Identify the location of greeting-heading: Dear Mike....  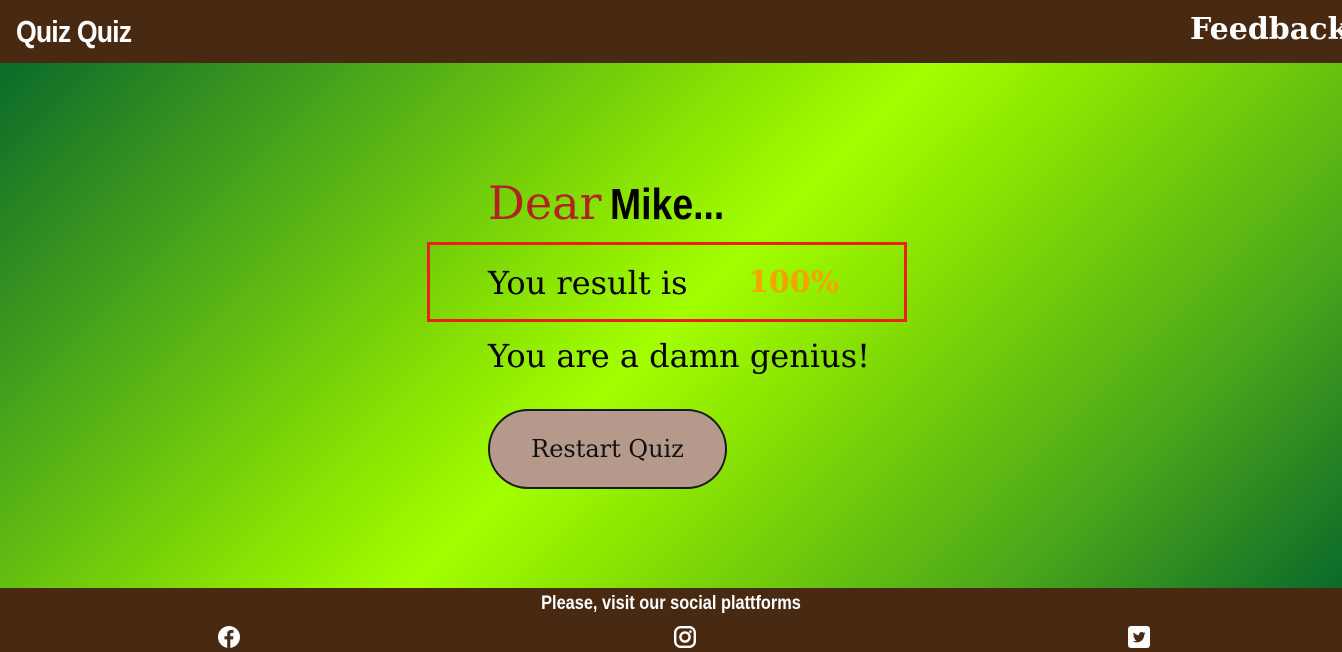
(616, 208).